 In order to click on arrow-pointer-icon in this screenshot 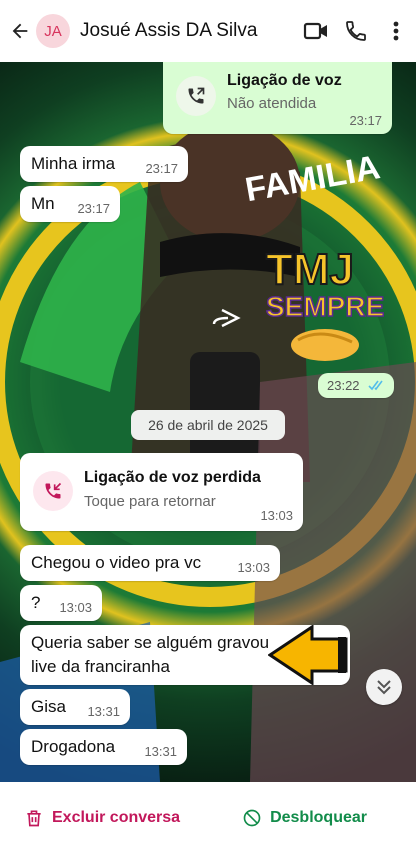, I will do `click(308, 655)`.